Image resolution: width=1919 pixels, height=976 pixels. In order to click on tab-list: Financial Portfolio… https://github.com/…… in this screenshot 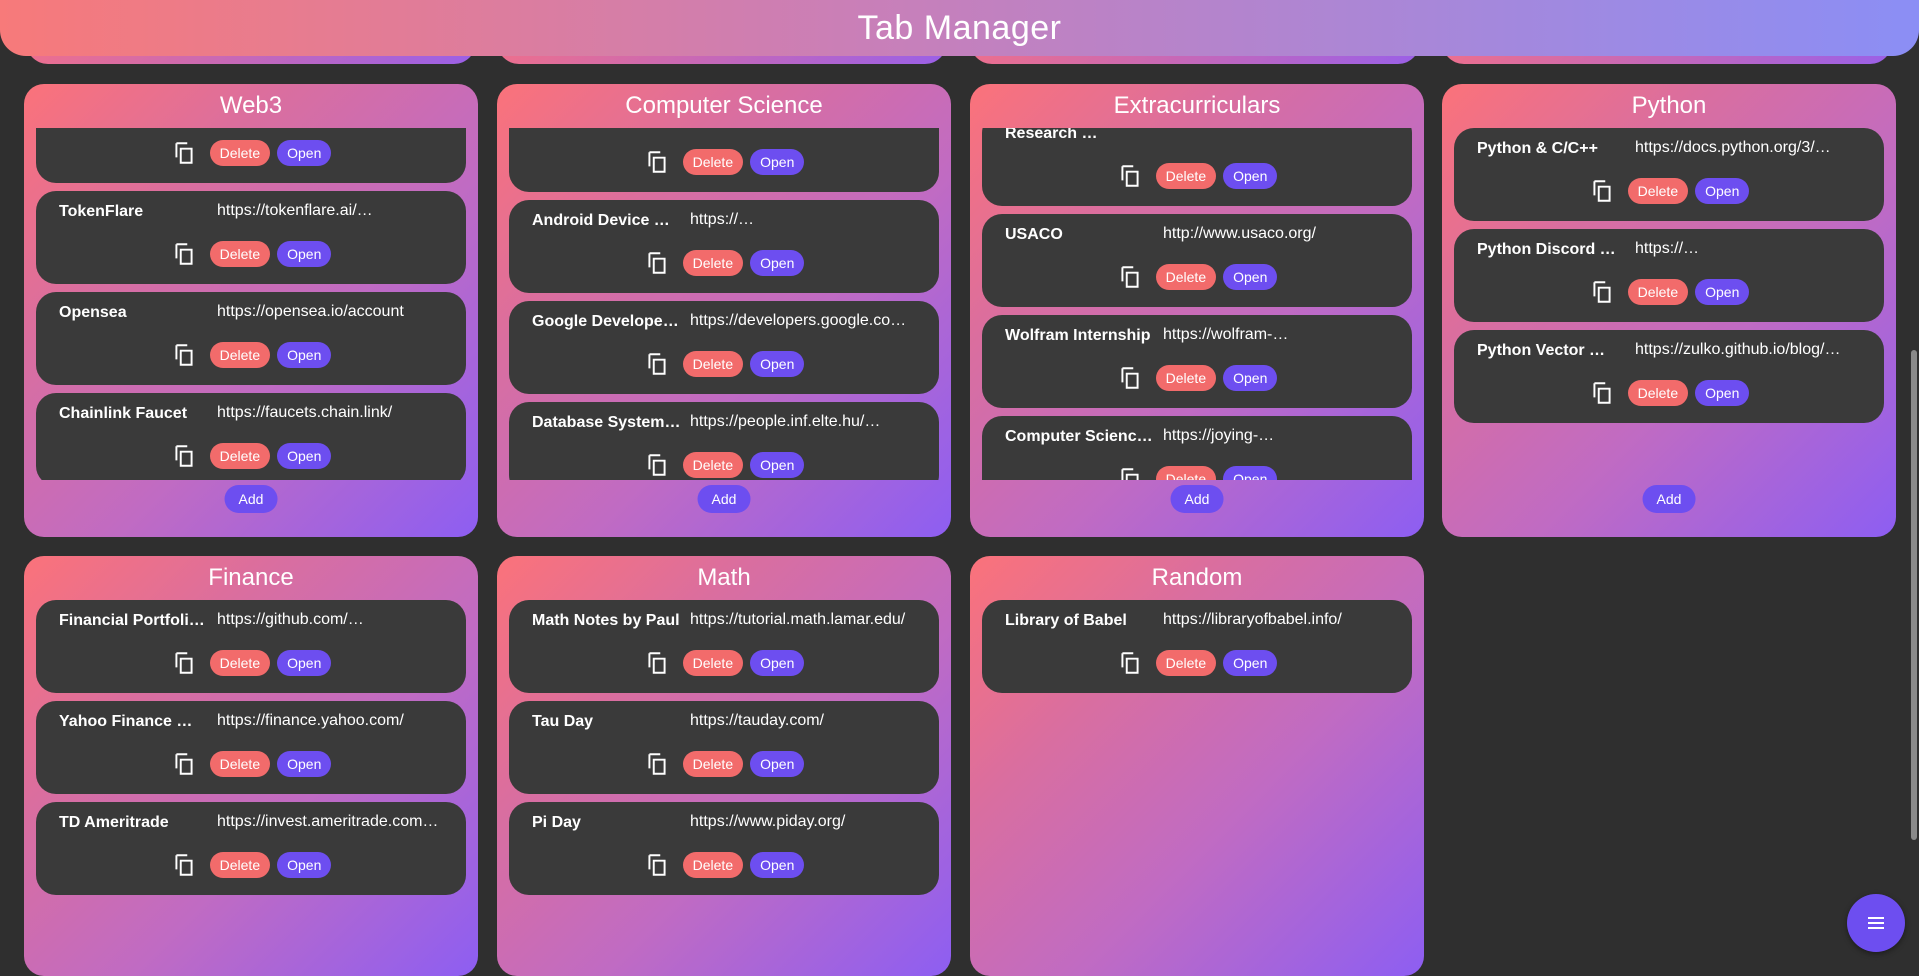, I will do `click(251, 788)`.